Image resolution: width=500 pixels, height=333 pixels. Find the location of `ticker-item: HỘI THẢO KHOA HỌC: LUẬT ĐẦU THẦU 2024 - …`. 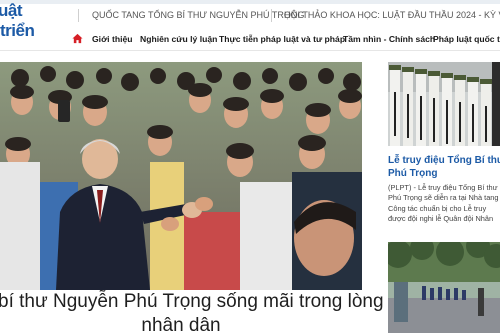

ticker-item: HỘI THẢO KHOA HỌC: LUẬT ĐẦU THẦU 2024 - … is located at coordinates (392, 15).